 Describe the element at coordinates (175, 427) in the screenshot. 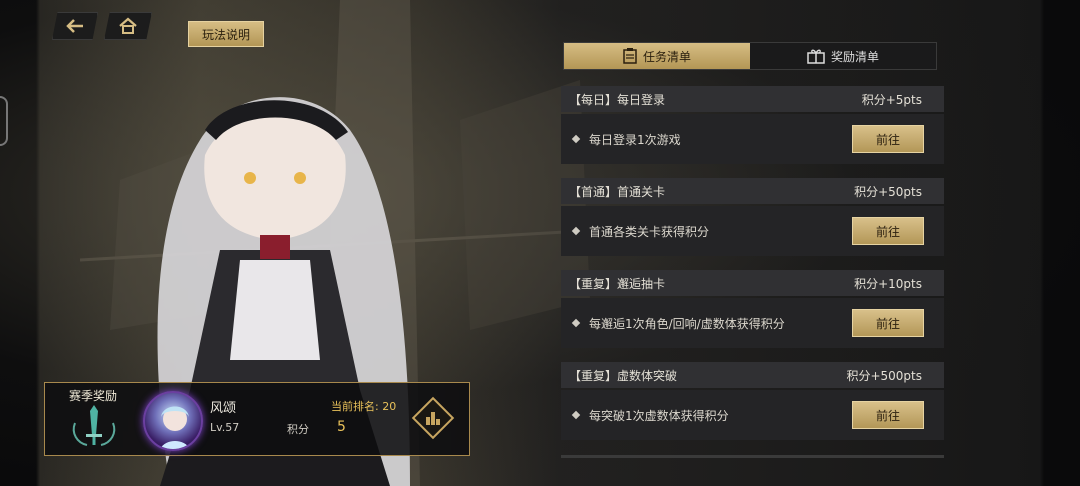

I see `avatar-portrait-icon` at that location.